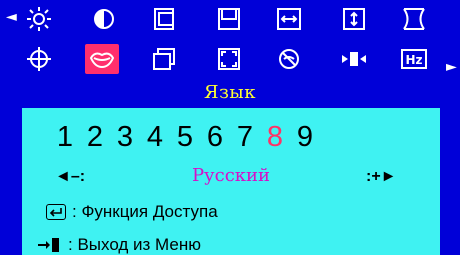 This screenshot has height=255, width=460. Describe the element at coordinates (65, 137) in the screenshot. I see `language-number: 1` at that location.